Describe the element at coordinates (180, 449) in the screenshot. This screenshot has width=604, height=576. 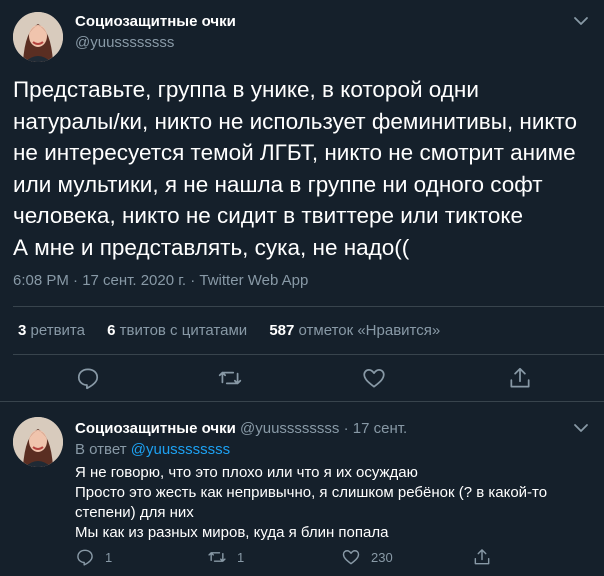
I see `reply-to-link: @yuussssssss` at that location.